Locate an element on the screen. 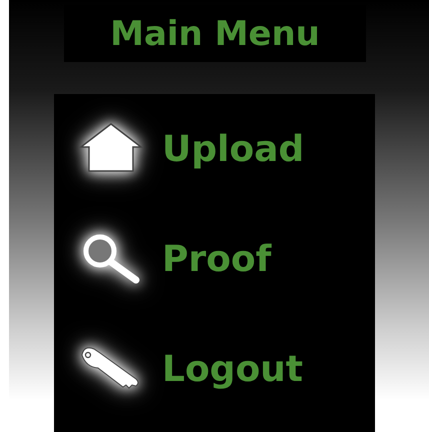  menu-item: Proof is located at coordinates (214, 259).